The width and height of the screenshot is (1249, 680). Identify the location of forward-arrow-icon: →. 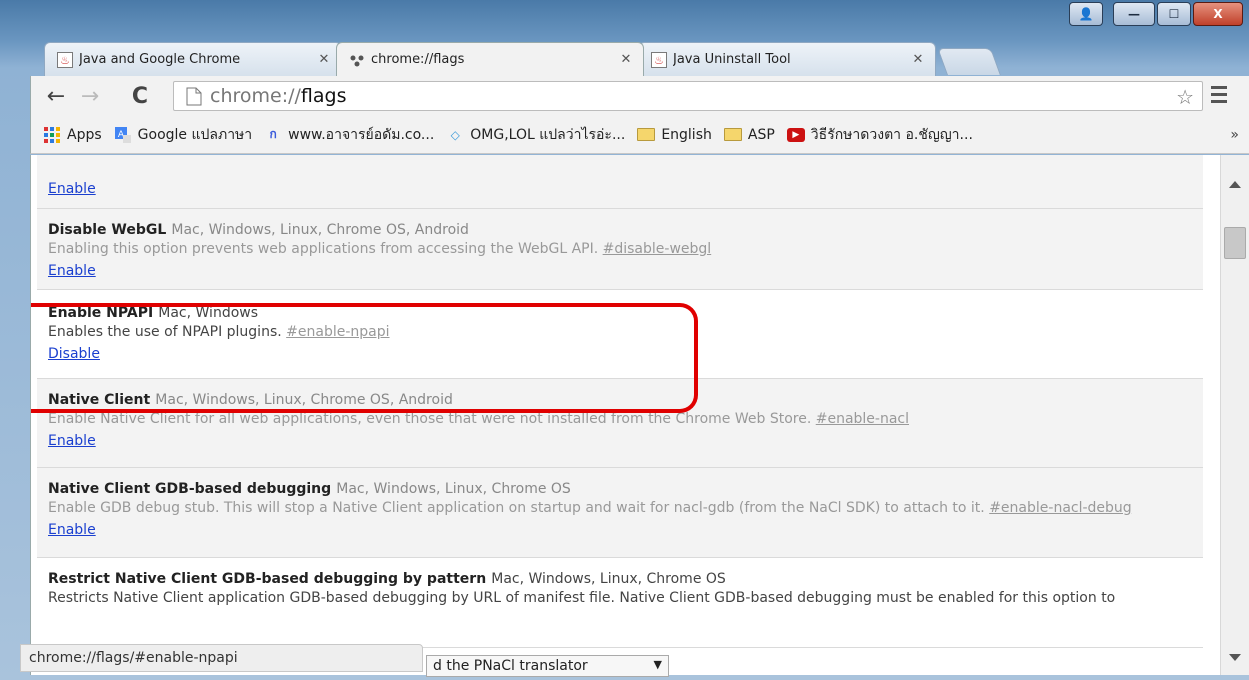
(90, 96).